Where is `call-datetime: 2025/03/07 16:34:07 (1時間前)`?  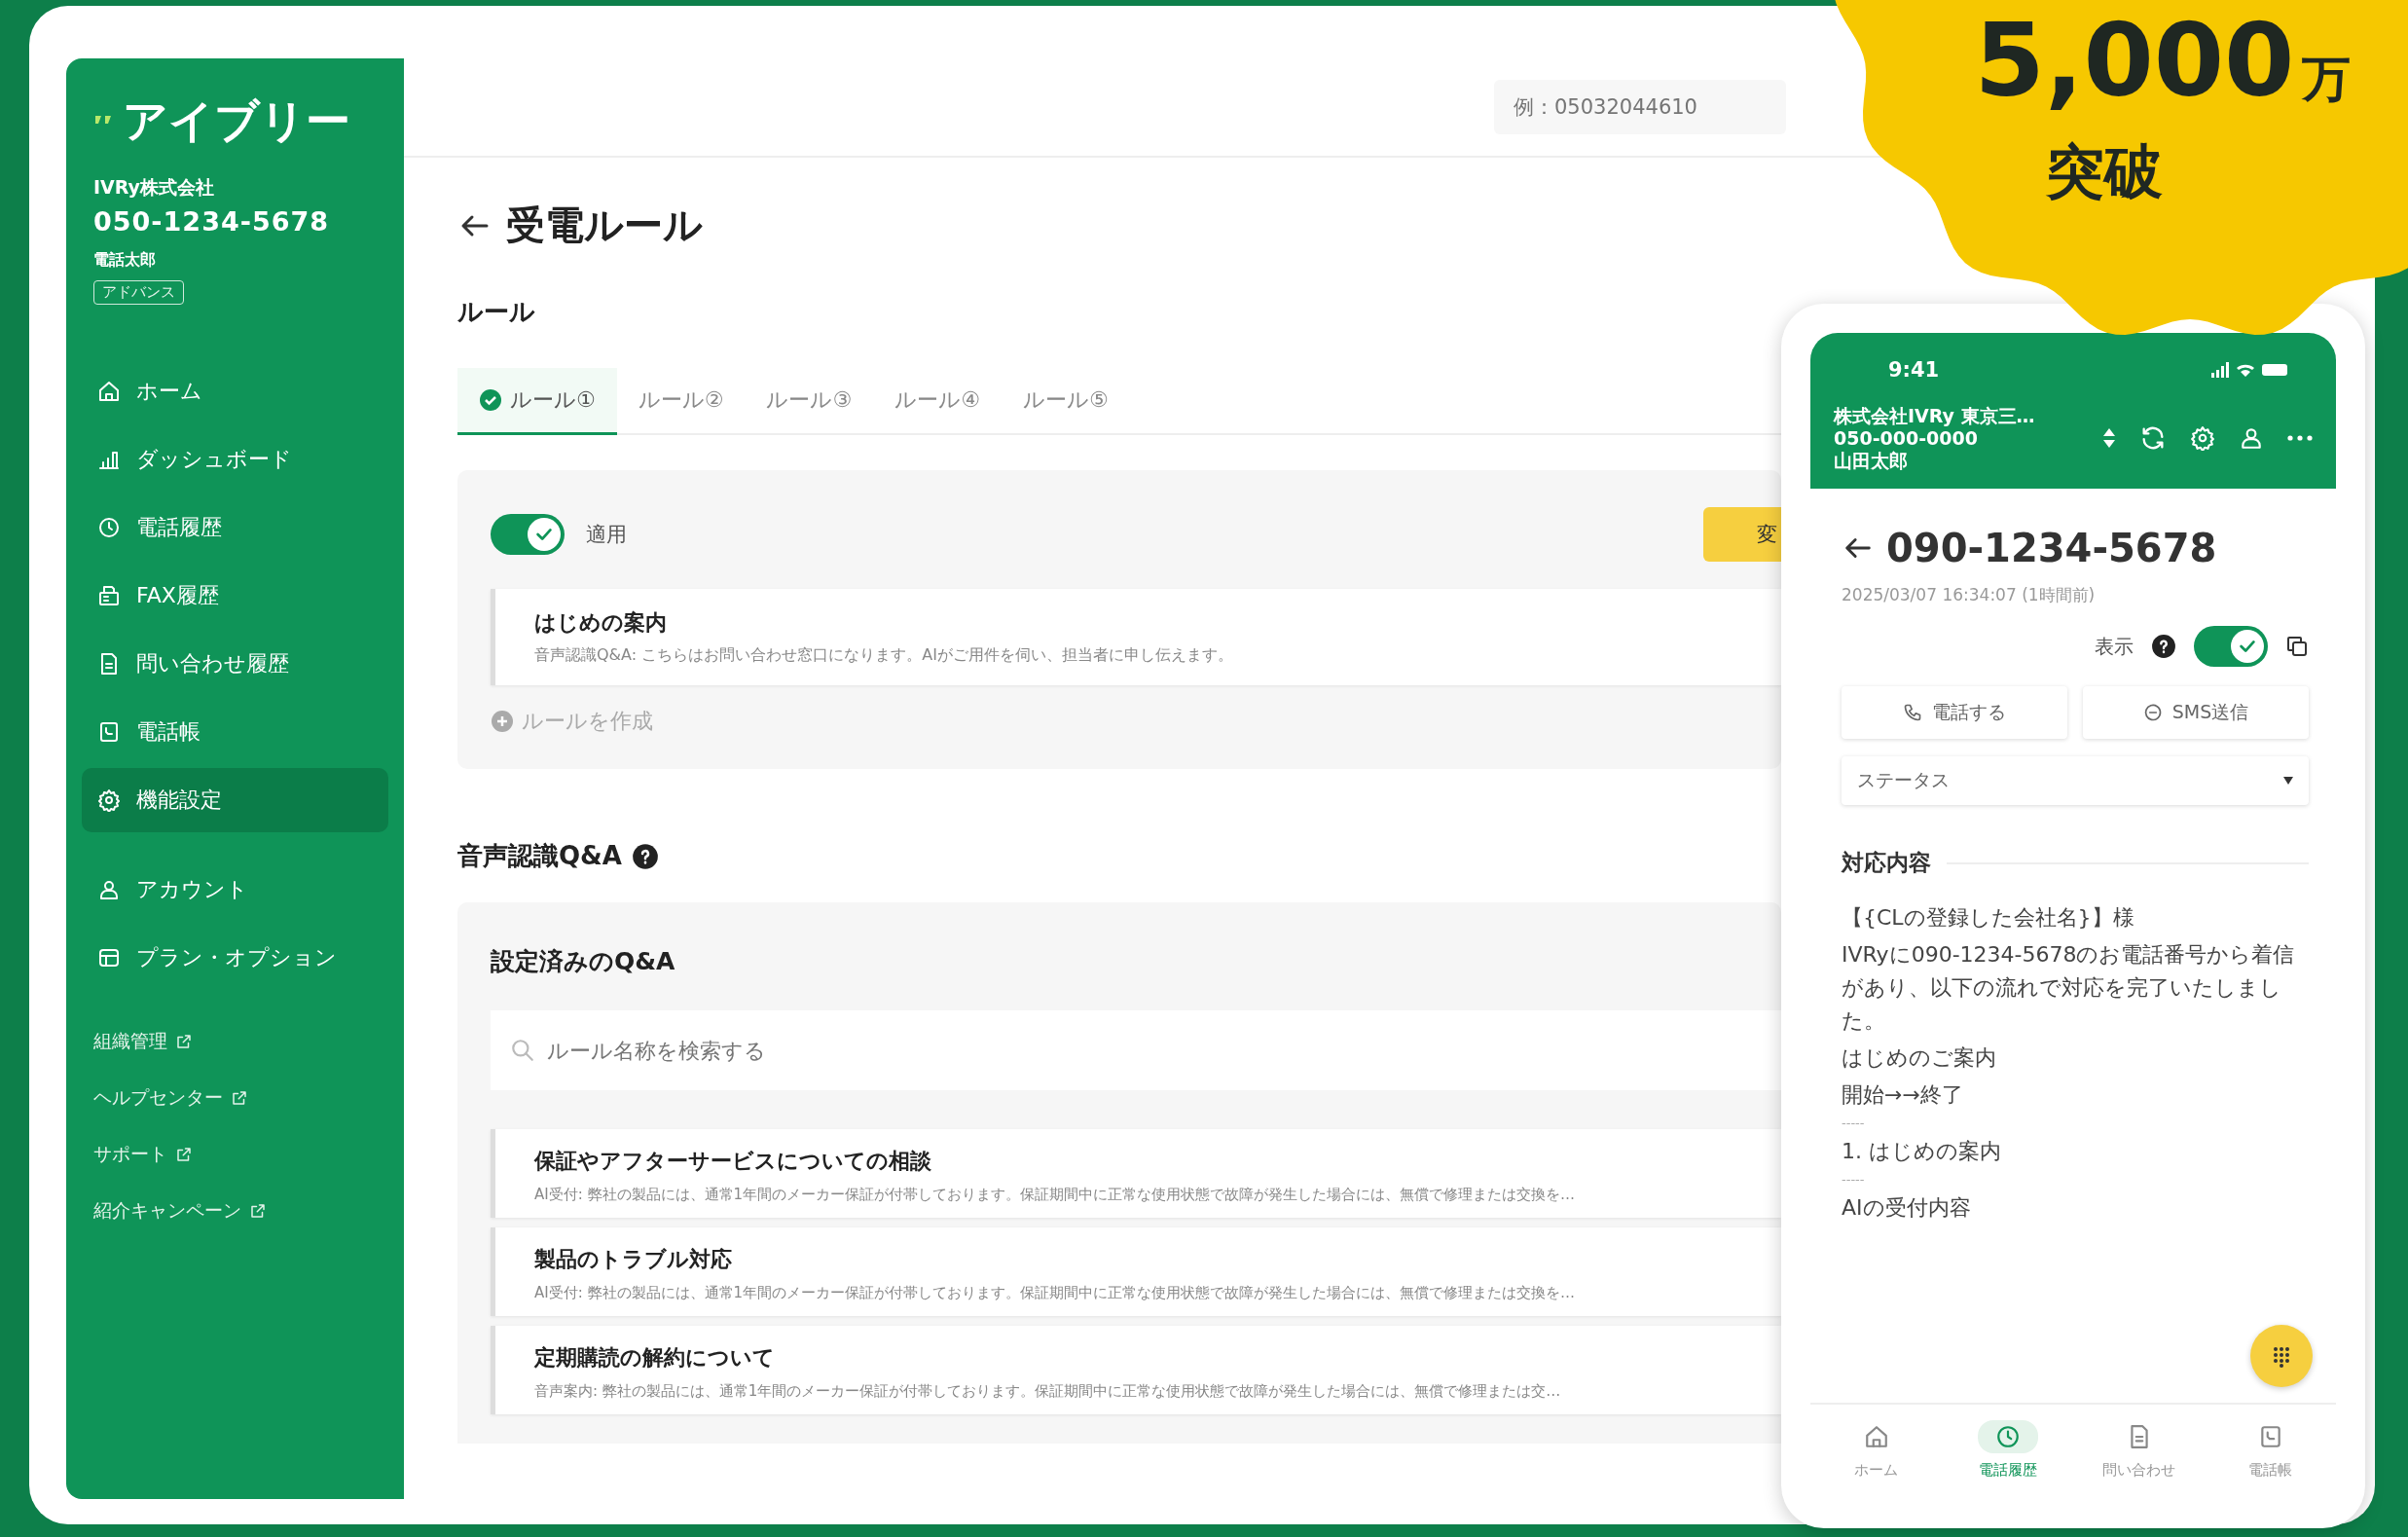 call-datetime: 2025/03/07 16:34:07 (1時間前) is located at coordinates (1969, 596).